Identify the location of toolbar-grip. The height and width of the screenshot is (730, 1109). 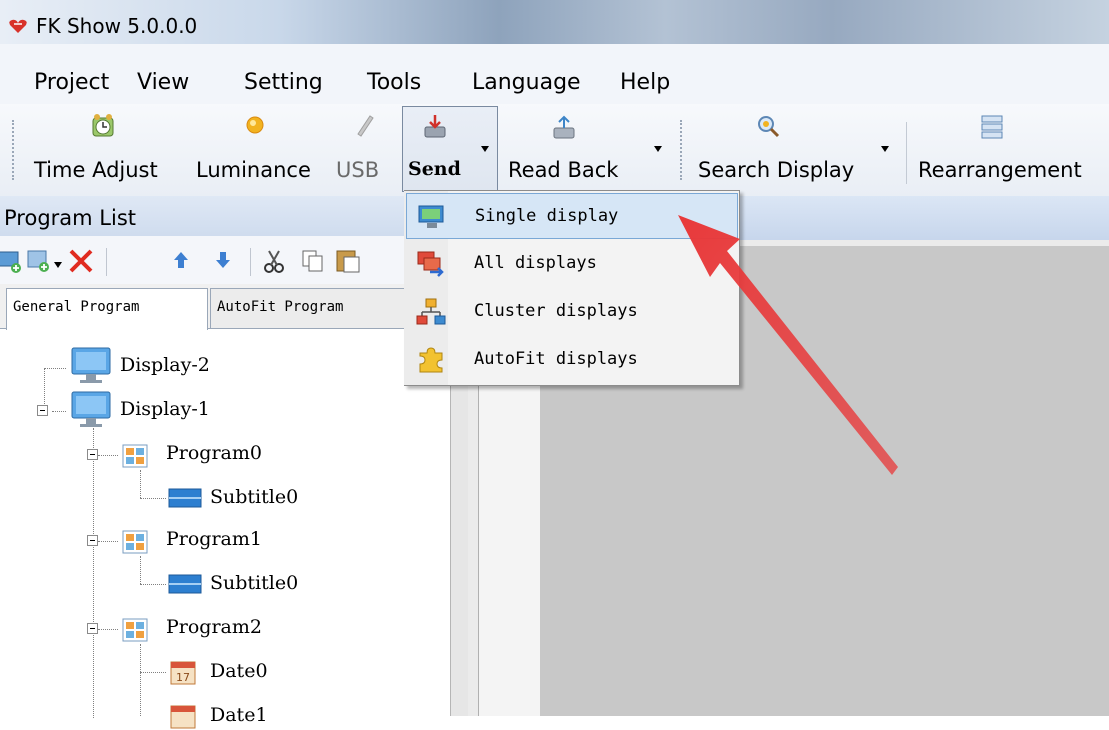
(14, 150).